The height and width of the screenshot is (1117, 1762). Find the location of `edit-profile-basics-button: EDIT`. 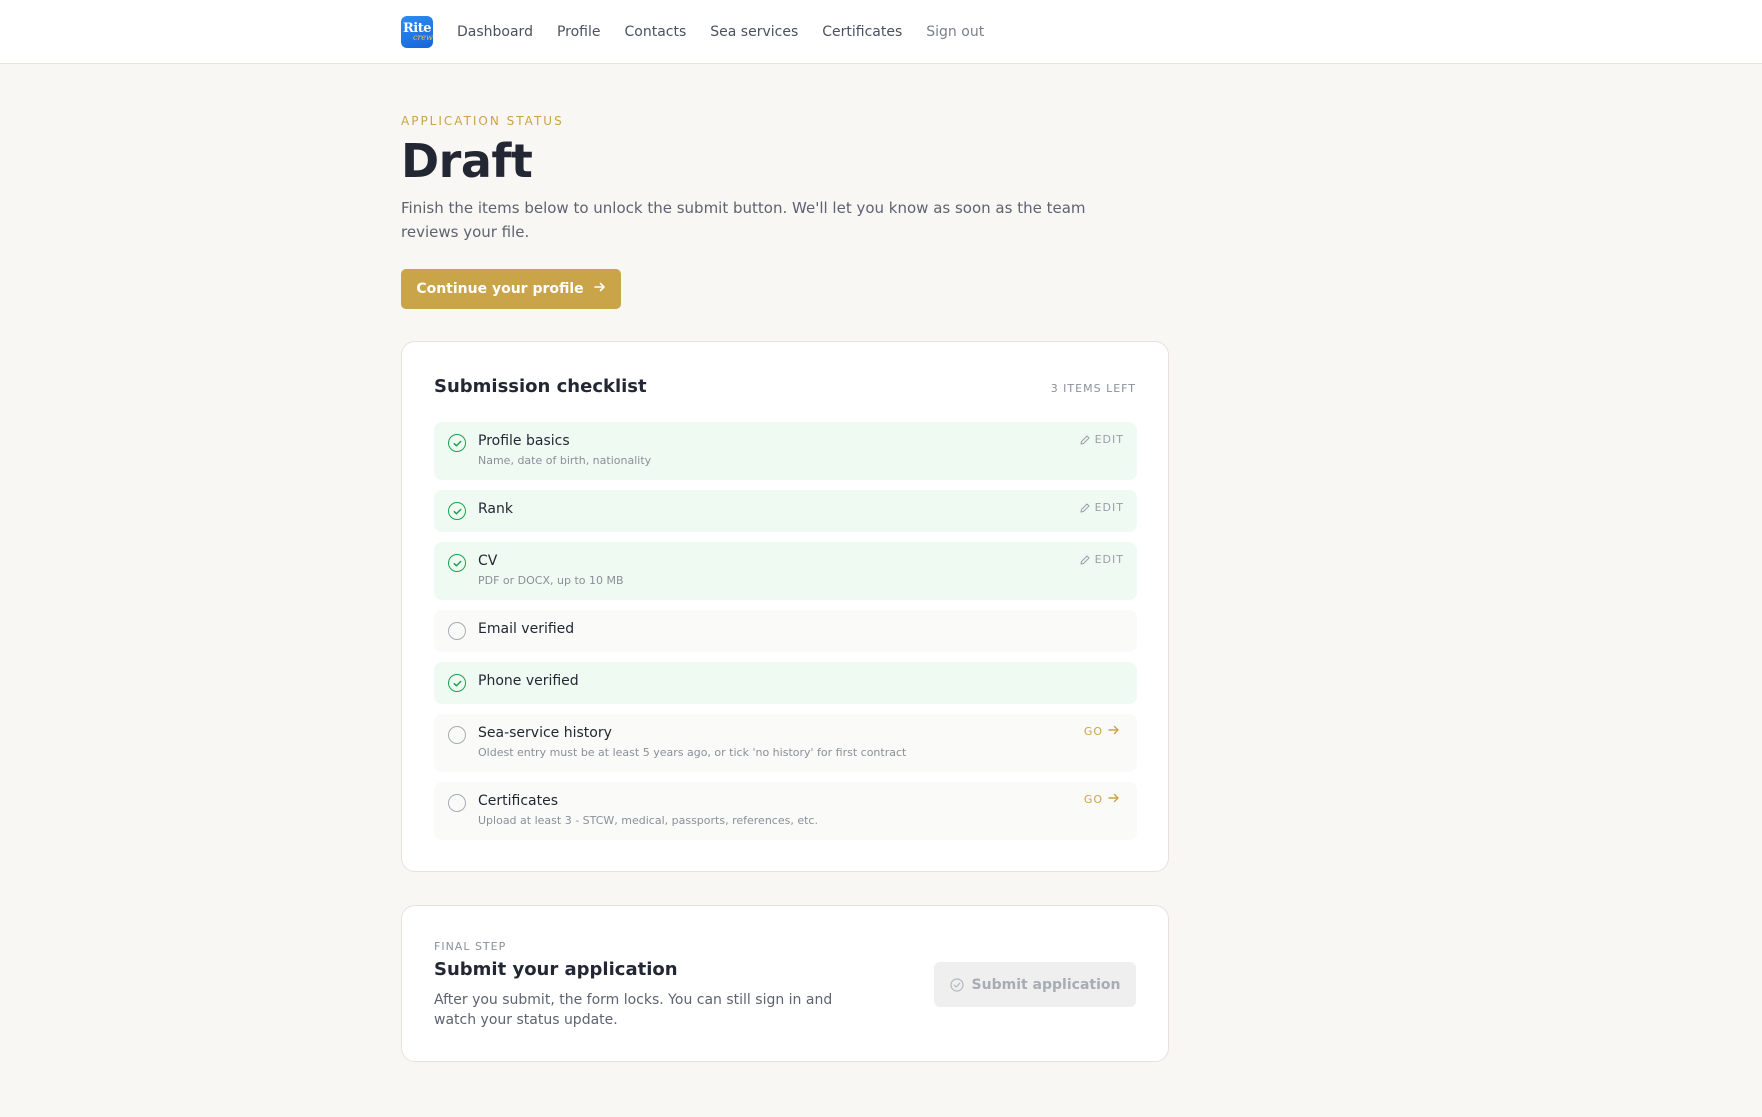

edit-profile-basics-button: EDIT is located at coordinates (1101, 439).